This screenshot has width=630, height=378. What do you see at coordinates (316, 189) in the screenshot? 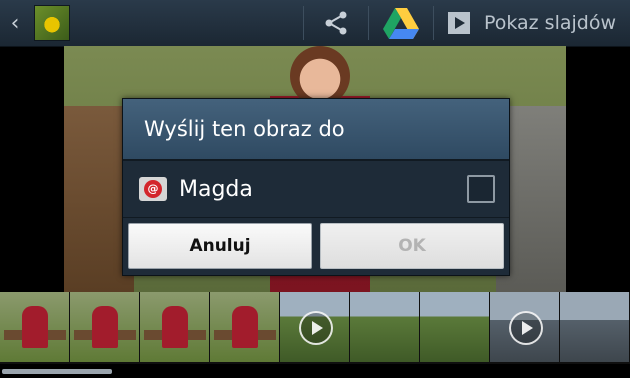
I see `recipient-option: @ Magda` at bounding box center [316, 189].